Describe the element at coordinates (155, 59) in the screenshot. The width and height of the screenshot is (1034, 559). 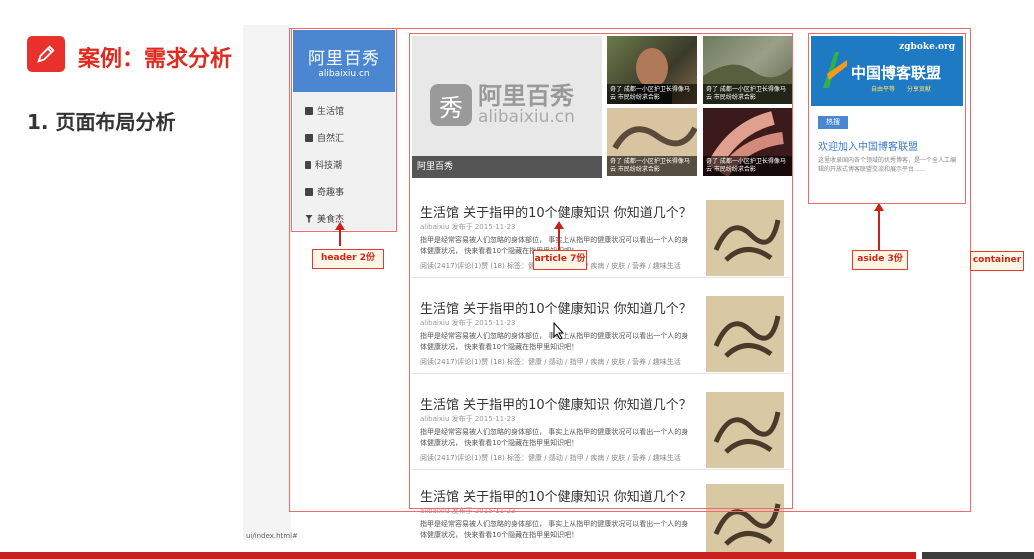
I see `case-title: 案例：需求分析` at that location.